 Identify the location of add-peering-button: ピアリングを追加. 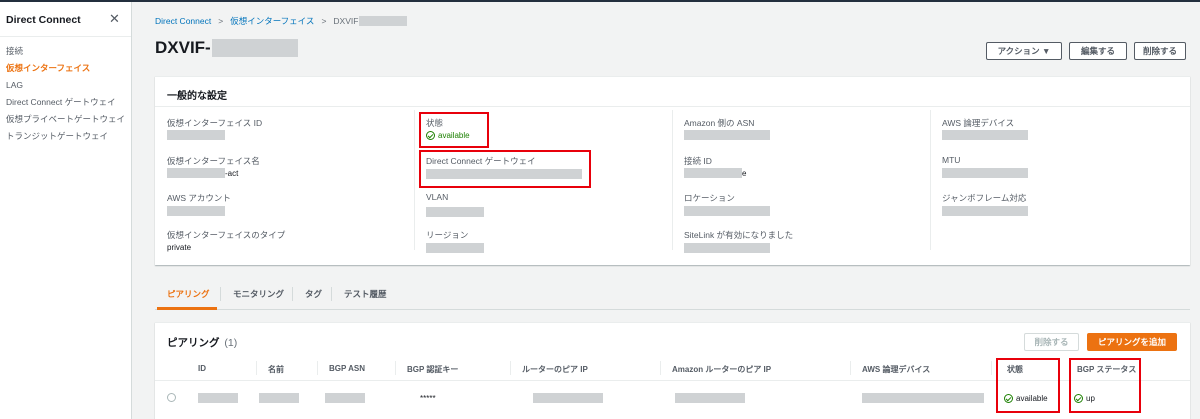
(1132, 342).